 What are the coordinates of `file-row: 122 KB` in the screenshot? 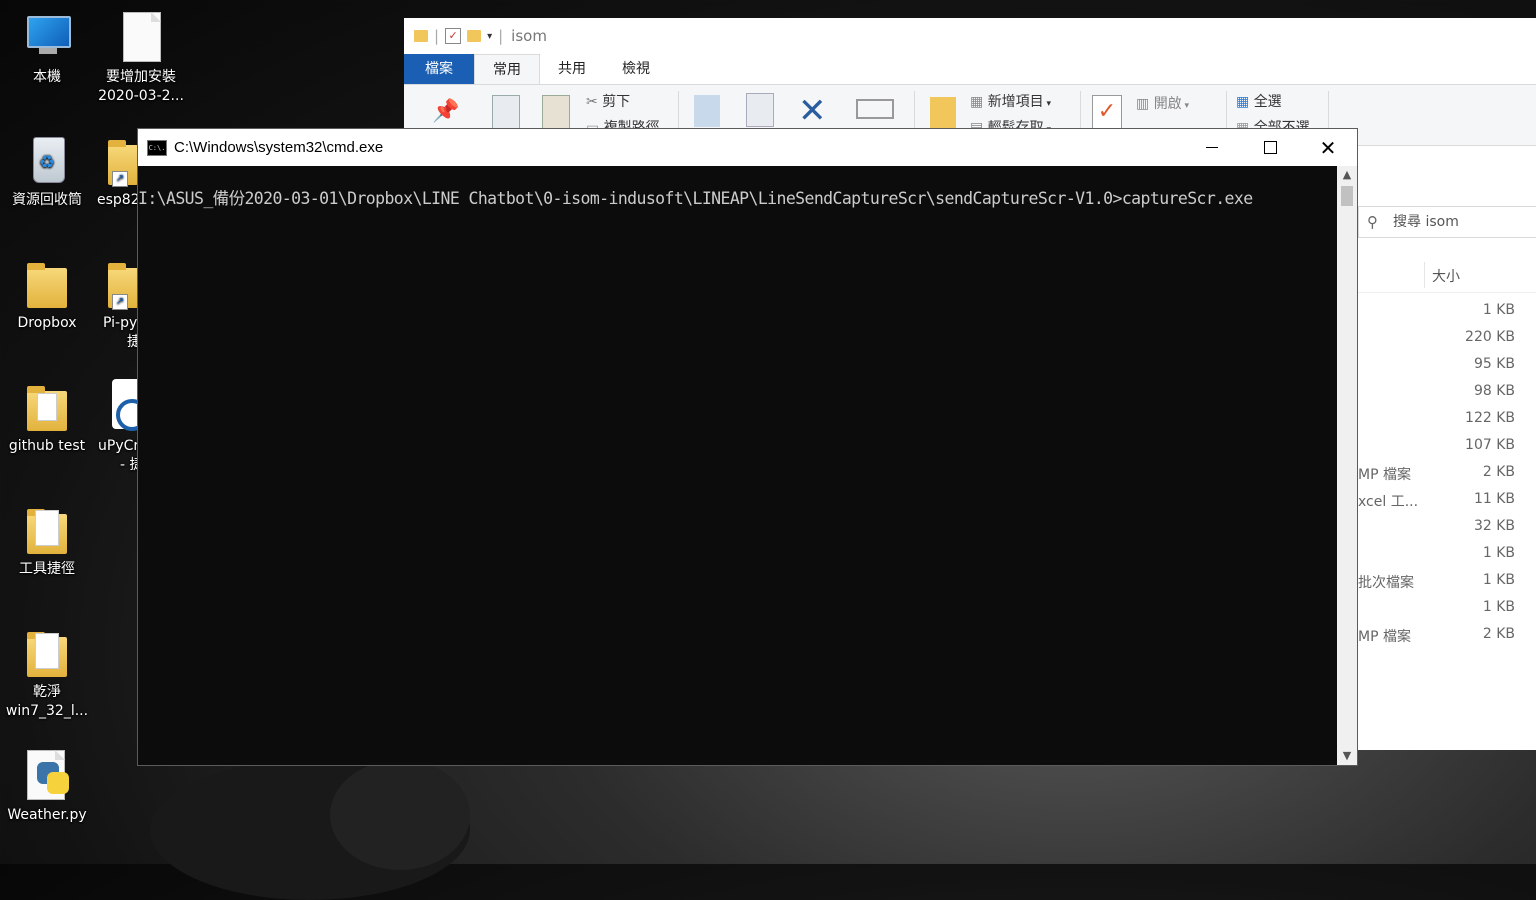 It's located at (1447, 419).